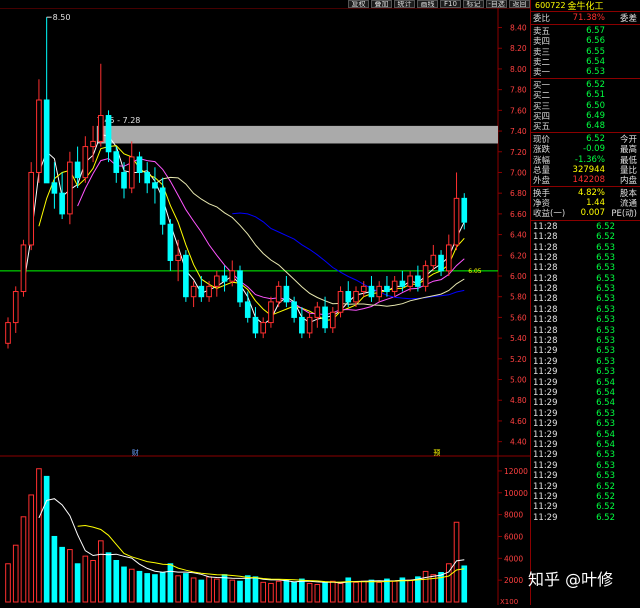 This screenshot has width=640, height=608. Describe the element at coordinates (450, 4) in the screenshot. I see `toolbar-button-4: F10` at that location.